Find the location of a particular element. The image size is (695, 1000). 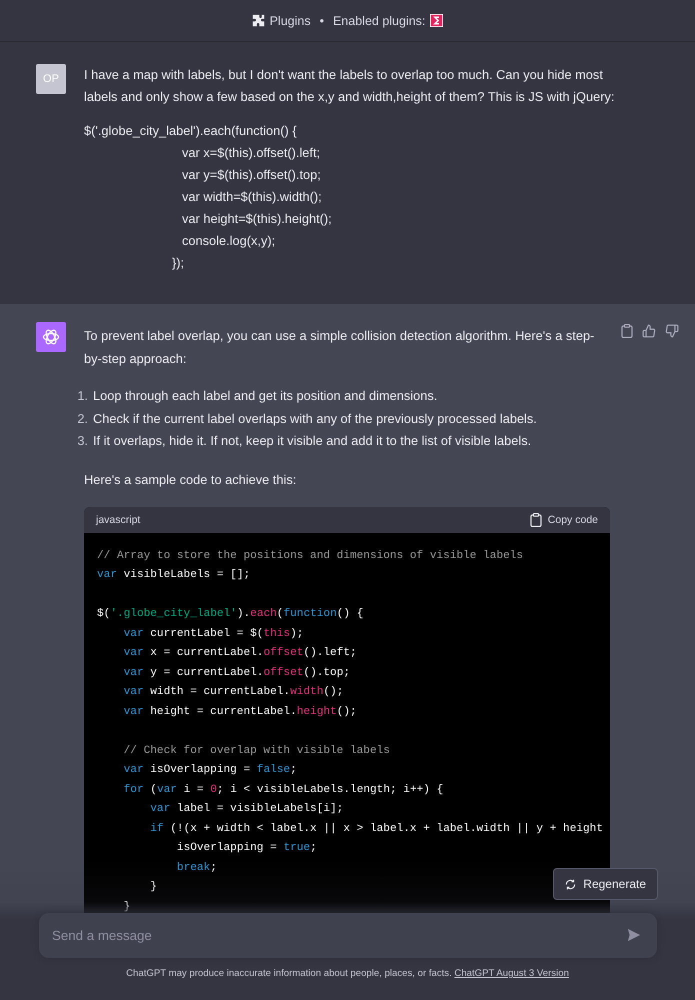

code-line: var width = currentLabel.width(); is located at coordinates (234, 692).